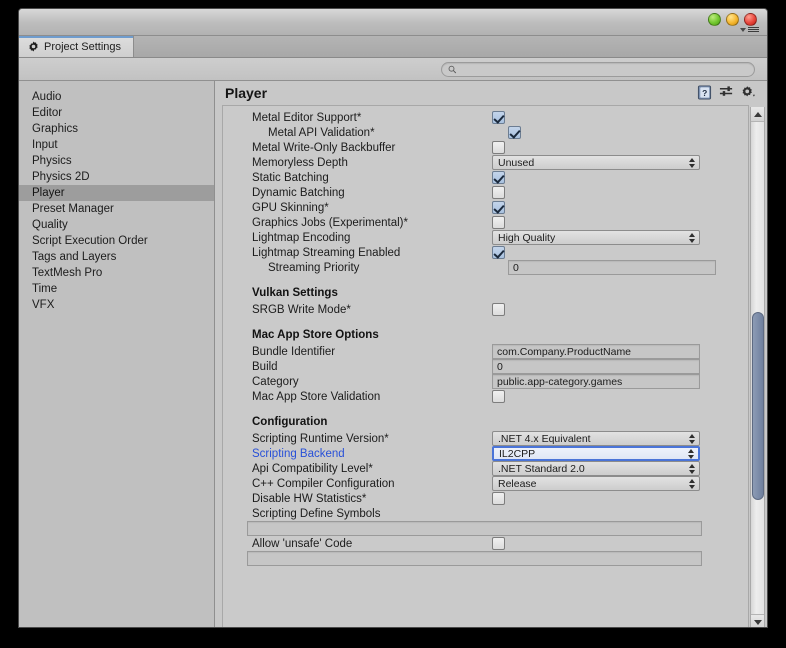 The height and width of the screenshot is (648, 786). What do you see at coordinates (498, 309) in the screenshot?
I see `checkbox-srgb-write-mode` at bounding box center [498, 309].